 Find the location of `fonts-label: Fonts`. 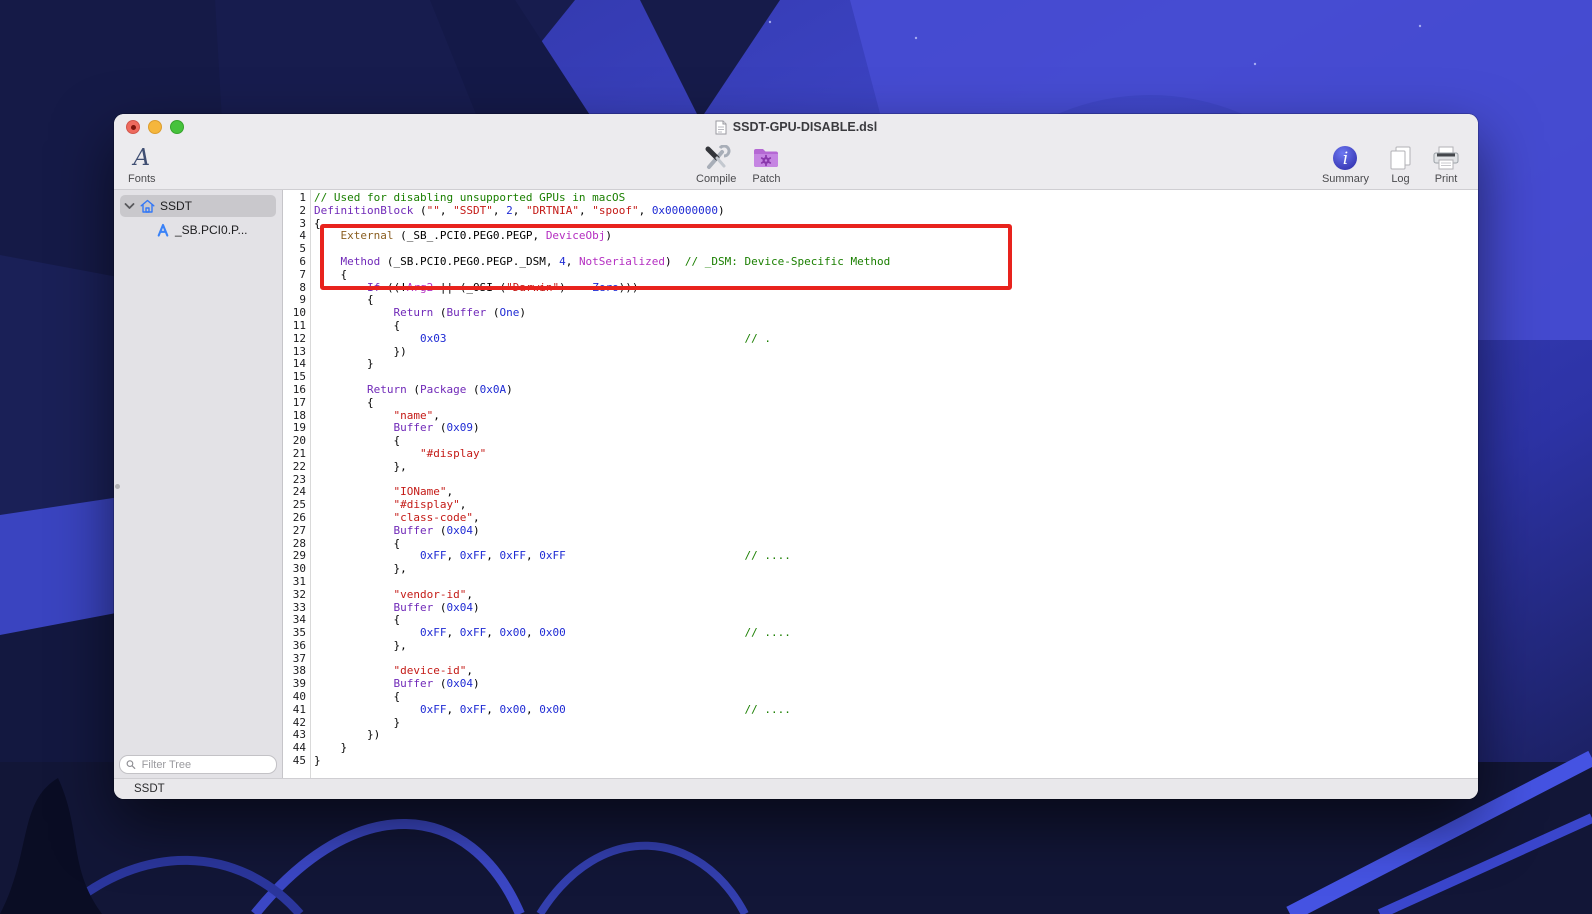

fonts-label: Fonts is located at coordinates (142, 179).